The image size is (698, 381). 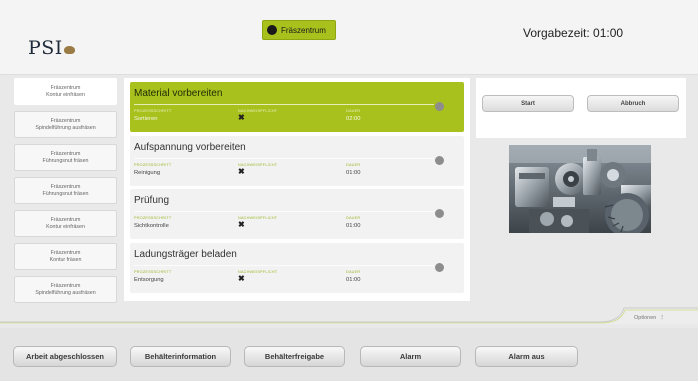 I want to click on alarm-button: Alarm, so click(x=410, y=356).